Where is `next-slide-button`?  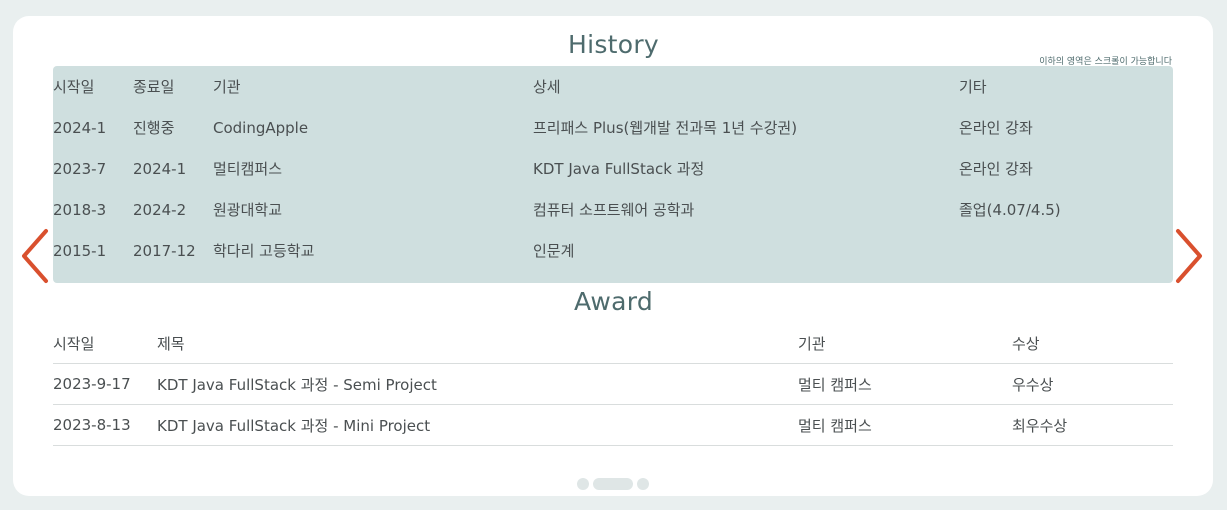
next-slide-button is located at coordinates (1189, 256).